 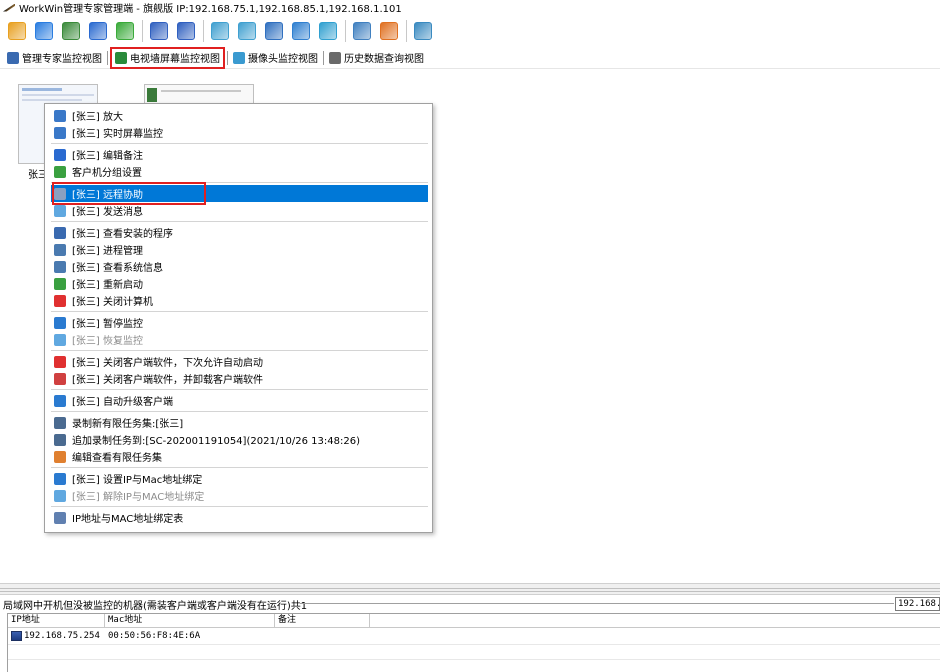 I want to click on close-x-icon, so click(x=60, y=361).